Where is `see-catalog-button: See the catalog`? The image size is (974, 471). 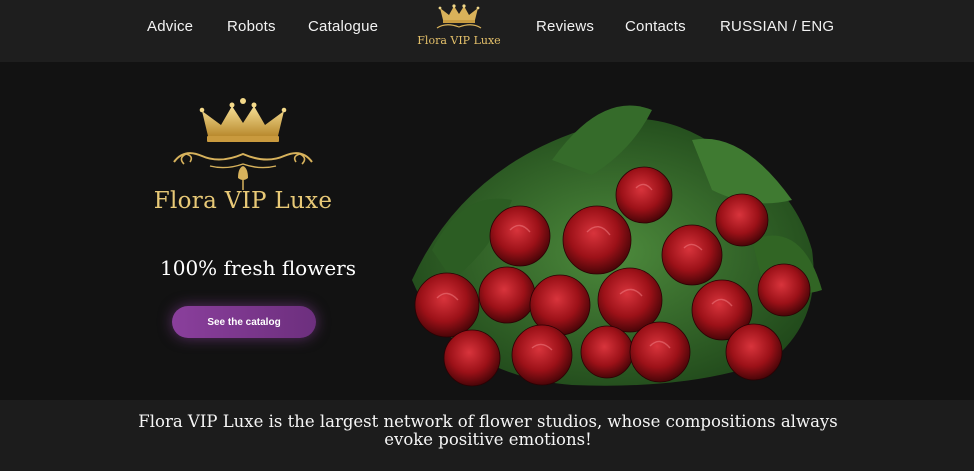
see-catalog-button: See the catalog is located at coordinates (244, 322).